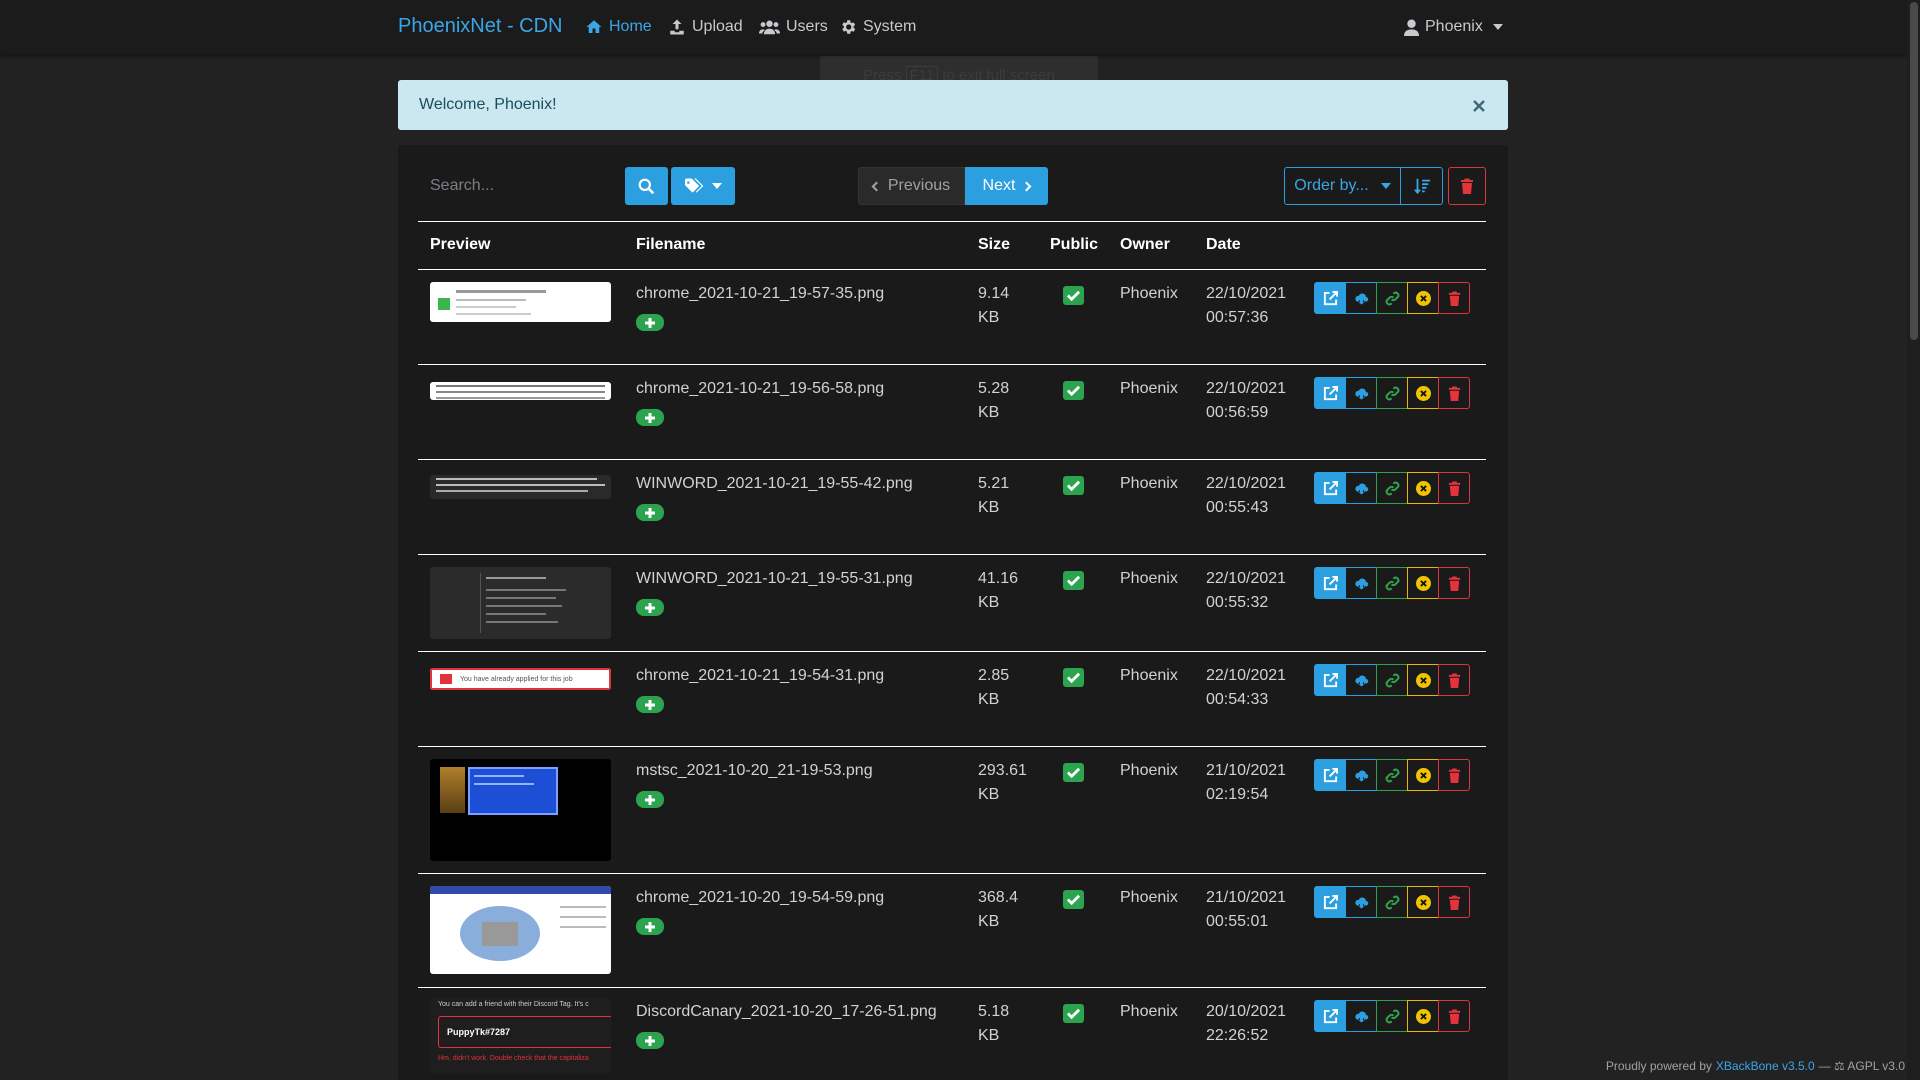  I want to click on filename-link: chrome_2021-10-20_19-54-59.png, so click(760, 898).